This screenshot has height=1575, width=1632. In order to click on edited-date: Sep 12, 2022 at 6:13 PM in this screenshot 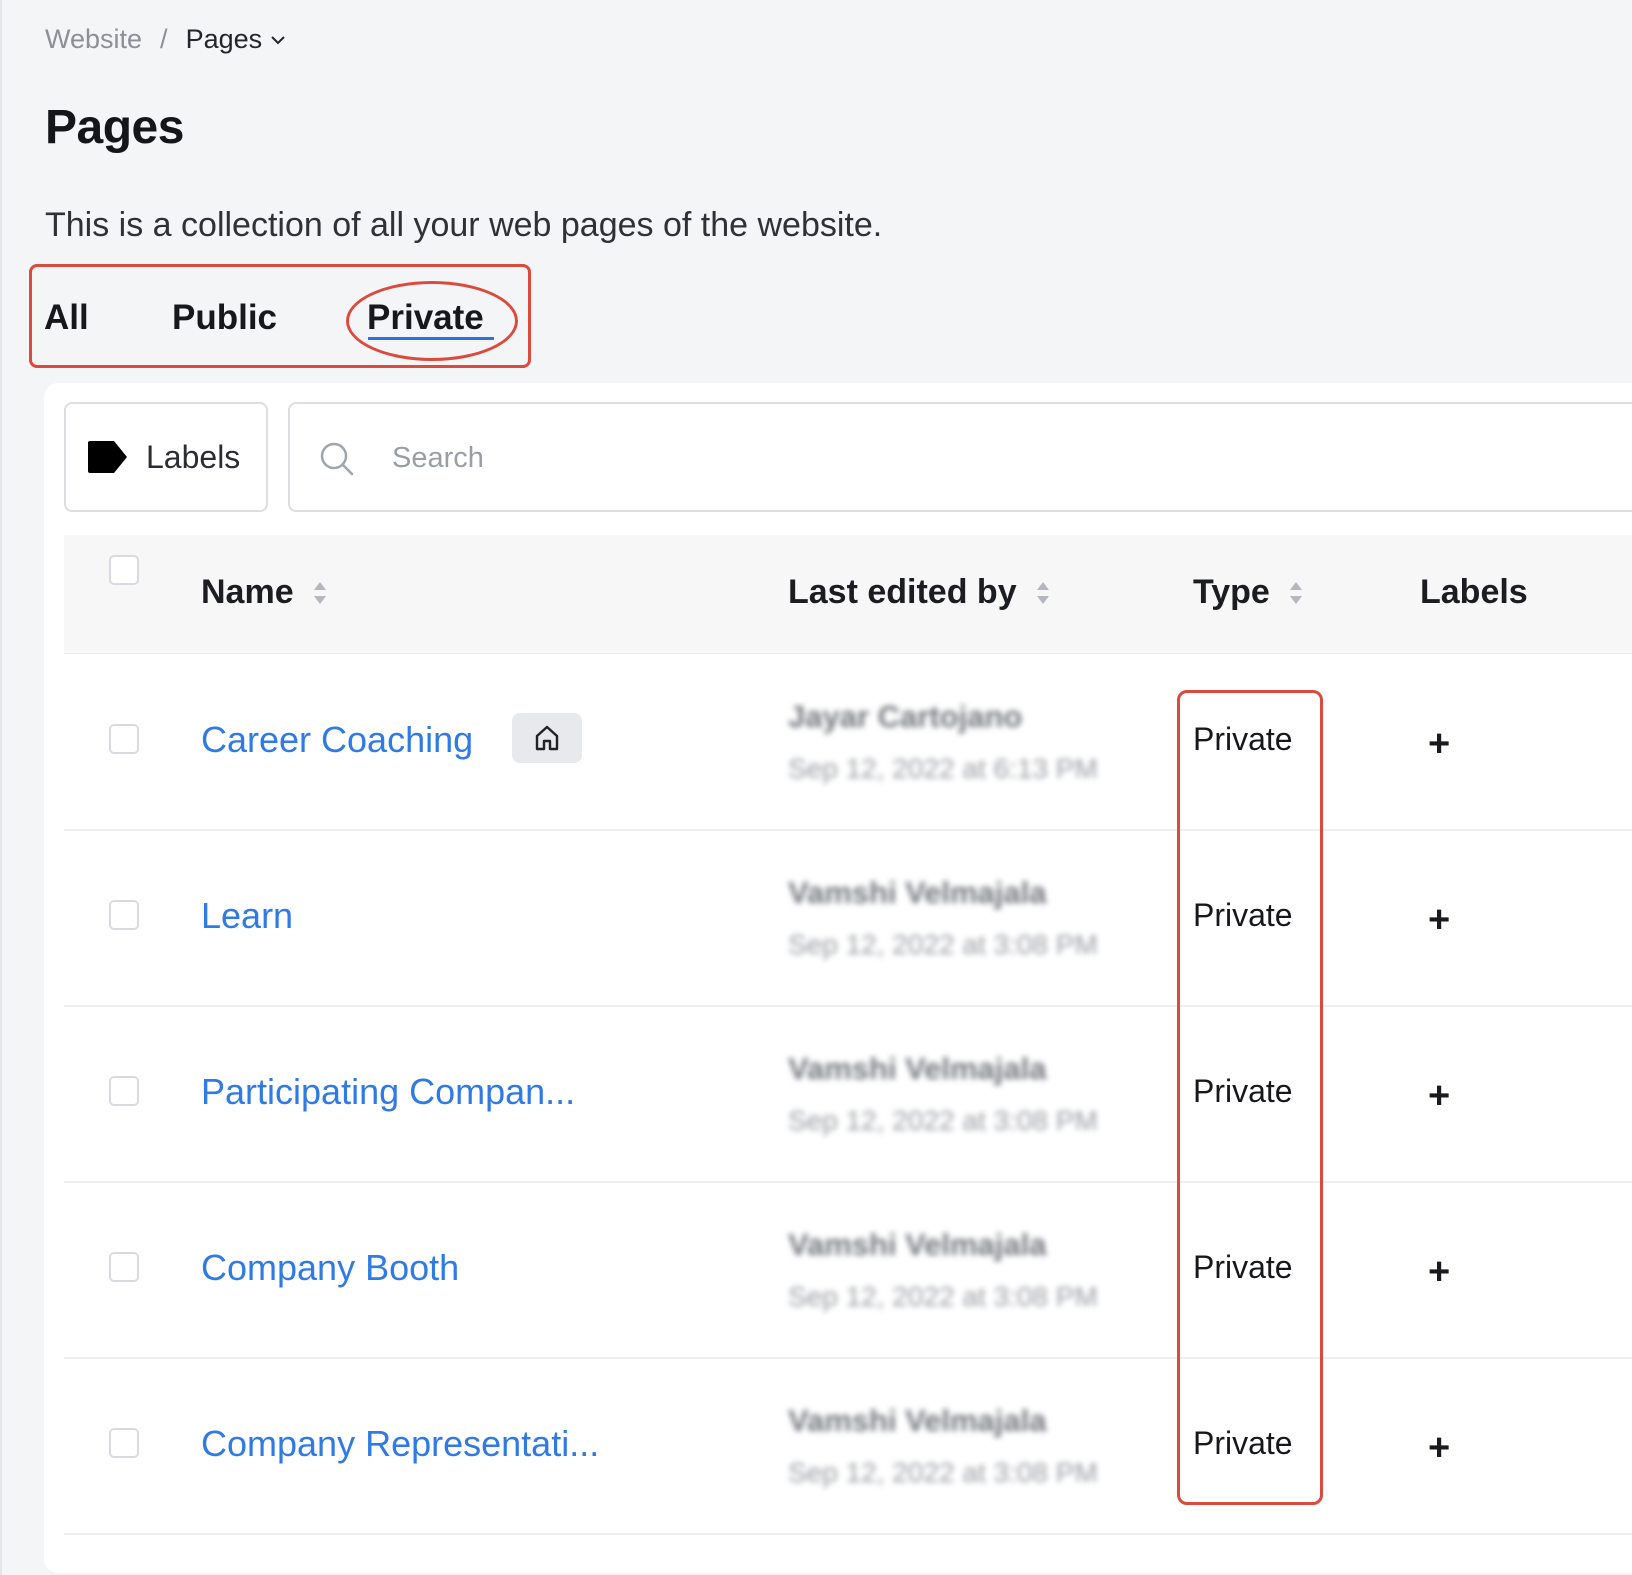, I will do `click(943, 768)`.